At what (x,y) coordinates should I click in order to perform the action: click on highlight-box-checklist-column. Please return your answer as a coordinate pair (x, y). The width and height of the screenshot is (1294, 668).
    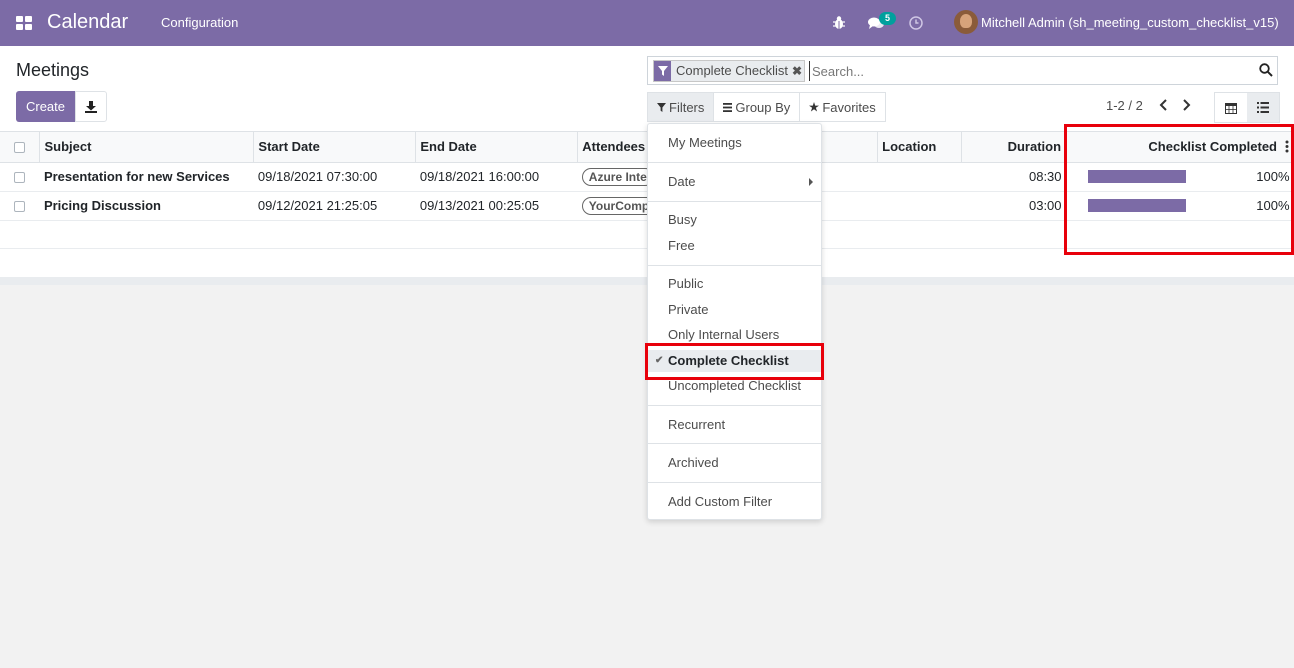
    Looking at the image, I should click on (1179, 189).